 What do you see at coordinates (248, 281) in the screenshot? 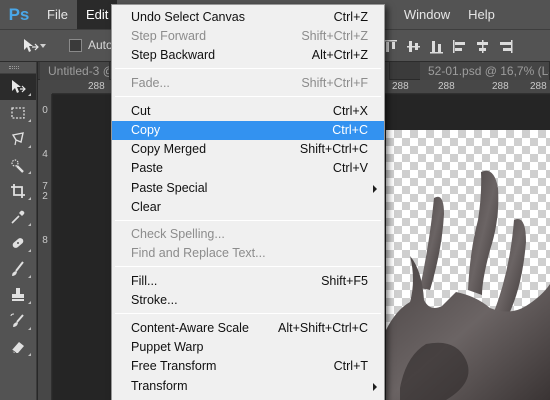
I see `menu-item-fill: Fill... Shift+F5` at bounding box center [248, 281].